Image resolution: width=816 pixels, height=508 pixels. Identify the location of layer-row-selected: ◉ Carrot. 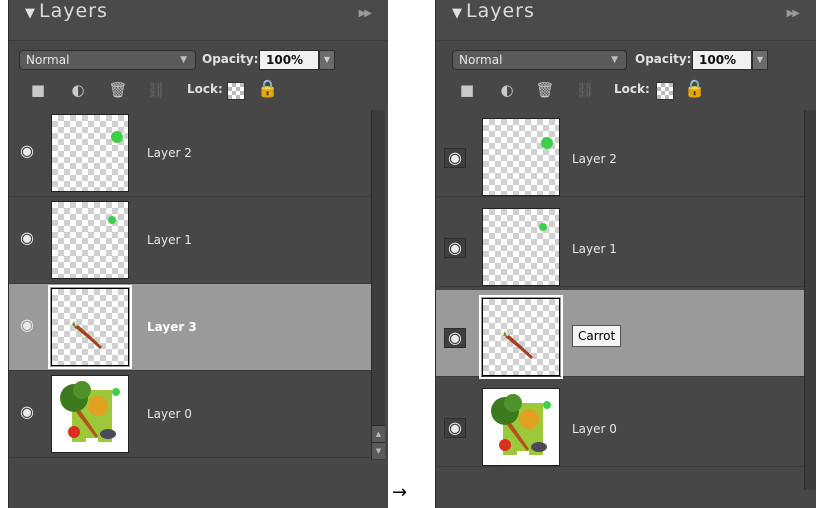
(620, 334).